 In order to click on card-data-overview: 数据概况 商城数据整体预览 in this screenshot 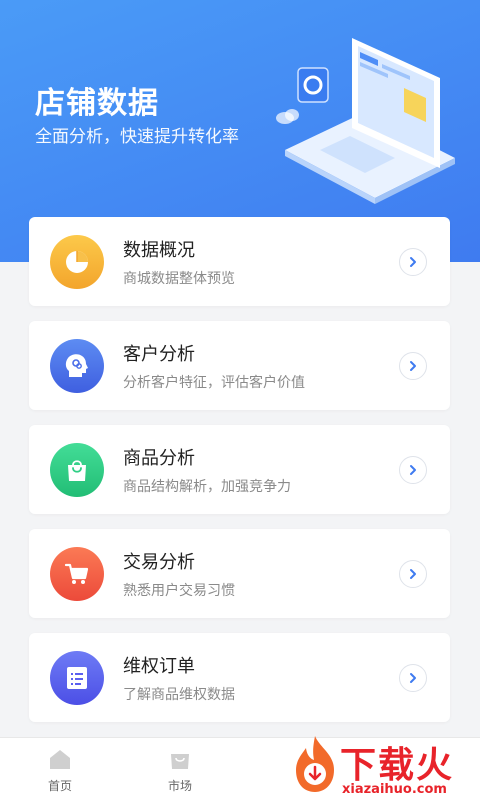, I will do `click(239, 261)`.